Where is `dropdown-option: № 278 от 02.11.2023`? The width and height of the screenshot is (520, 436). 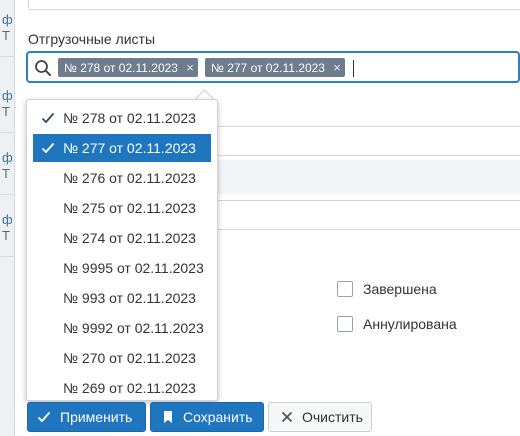
dropdown-option: № 278 от 02.11.2023 is located at coordinates (122, 118).